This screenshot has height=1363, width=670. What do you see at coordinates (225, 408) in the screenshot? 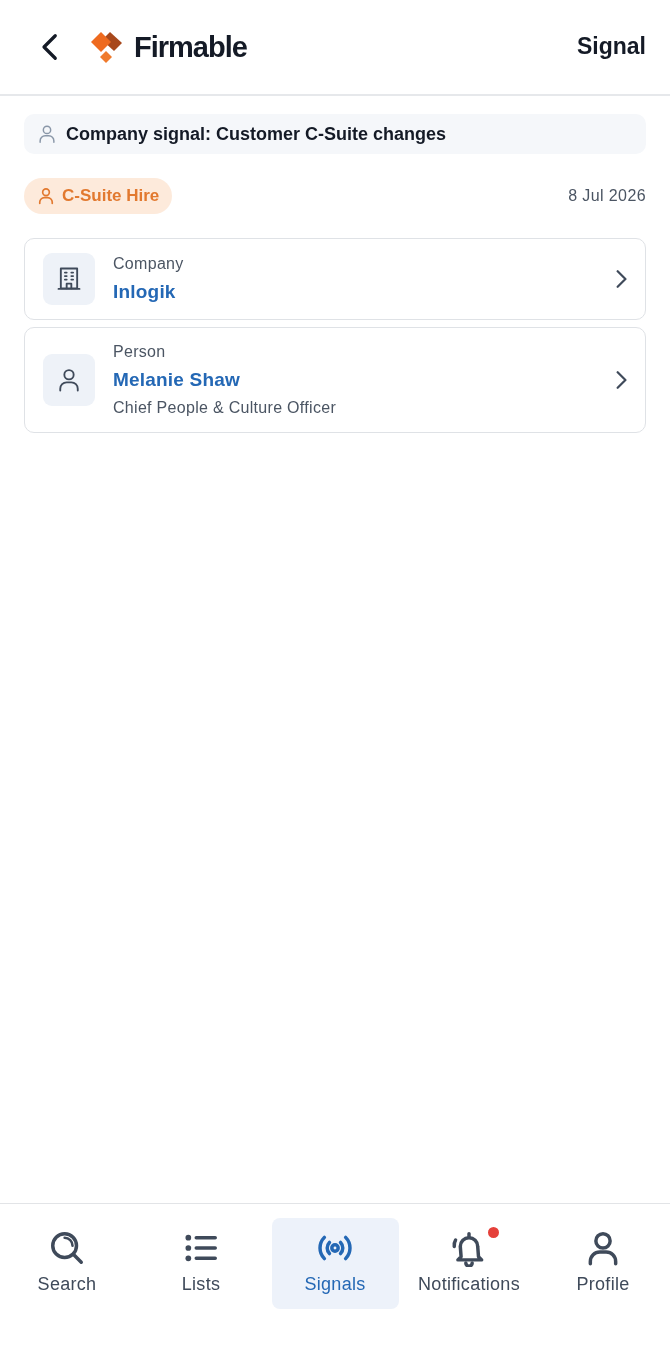
I see `entity-subtitle: Chief People & Culture Officer` at bounding box center [225, 408].